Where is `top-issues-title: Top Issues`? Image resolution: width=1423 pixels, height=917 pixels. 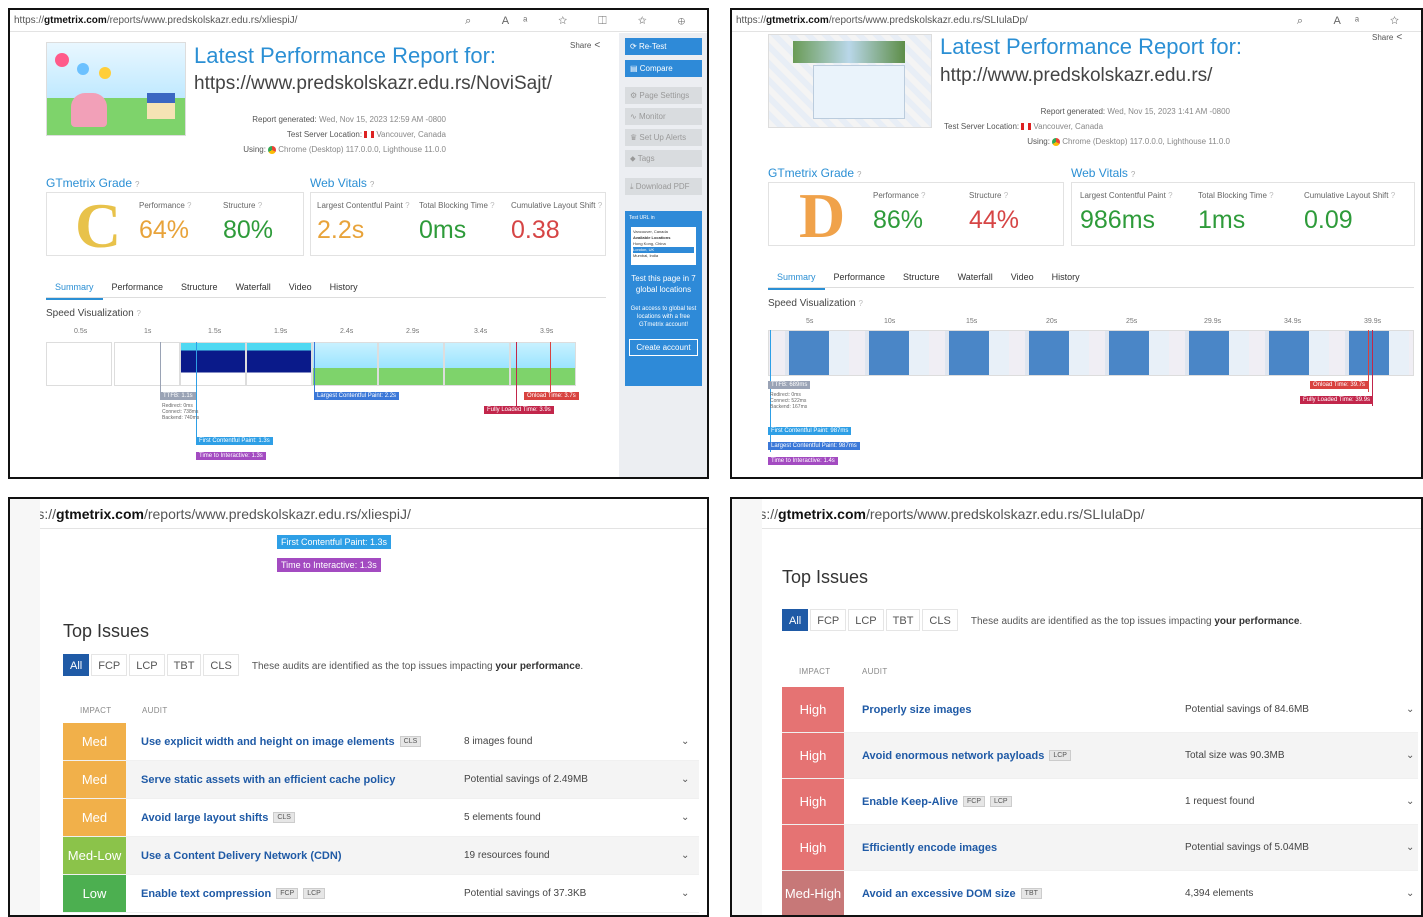 top-issues-title: Top Issues is located at coordinates (825, 577).